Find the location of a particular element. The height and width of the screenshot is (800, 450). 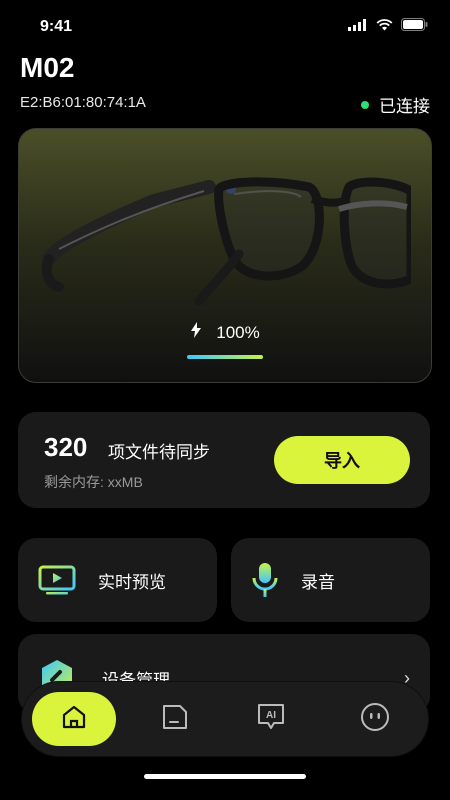

video-preview-icon is located at coordinates (57, 580).